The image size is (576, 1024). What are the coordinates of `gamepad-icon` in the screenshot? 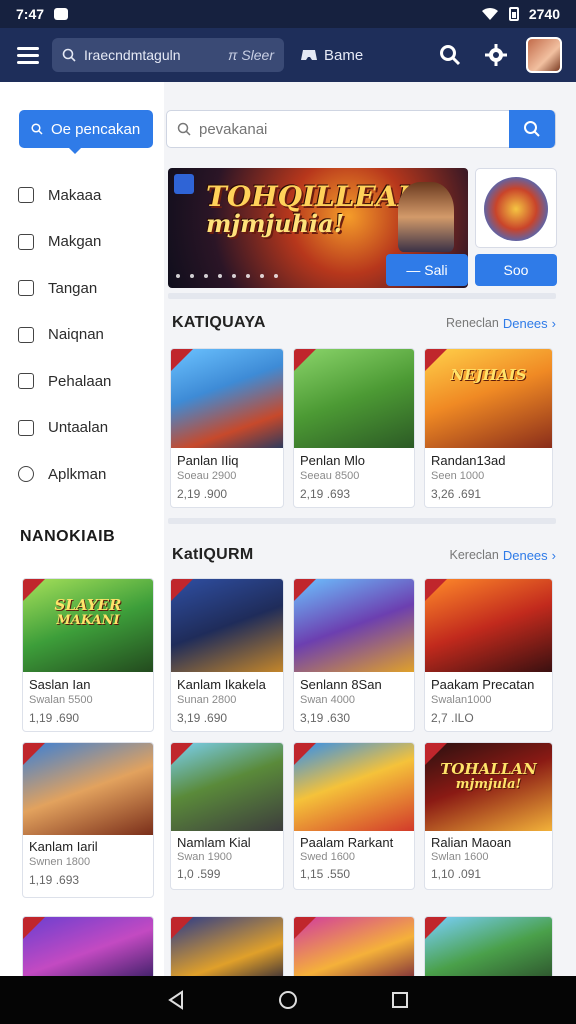 It's located at (309, 55).